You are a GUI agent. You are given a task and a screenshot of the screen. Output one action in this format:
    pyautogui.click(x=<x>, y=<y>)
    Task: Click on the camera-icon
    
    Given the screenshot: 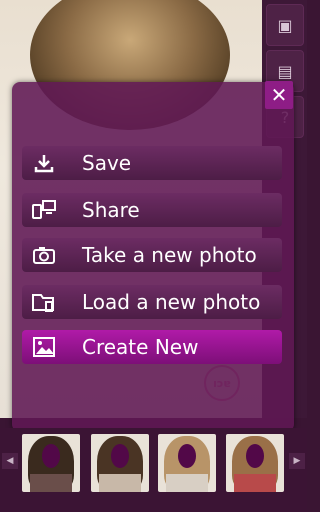 What is the action you would take?
    pyautogui.click(x=44, y=255)
    